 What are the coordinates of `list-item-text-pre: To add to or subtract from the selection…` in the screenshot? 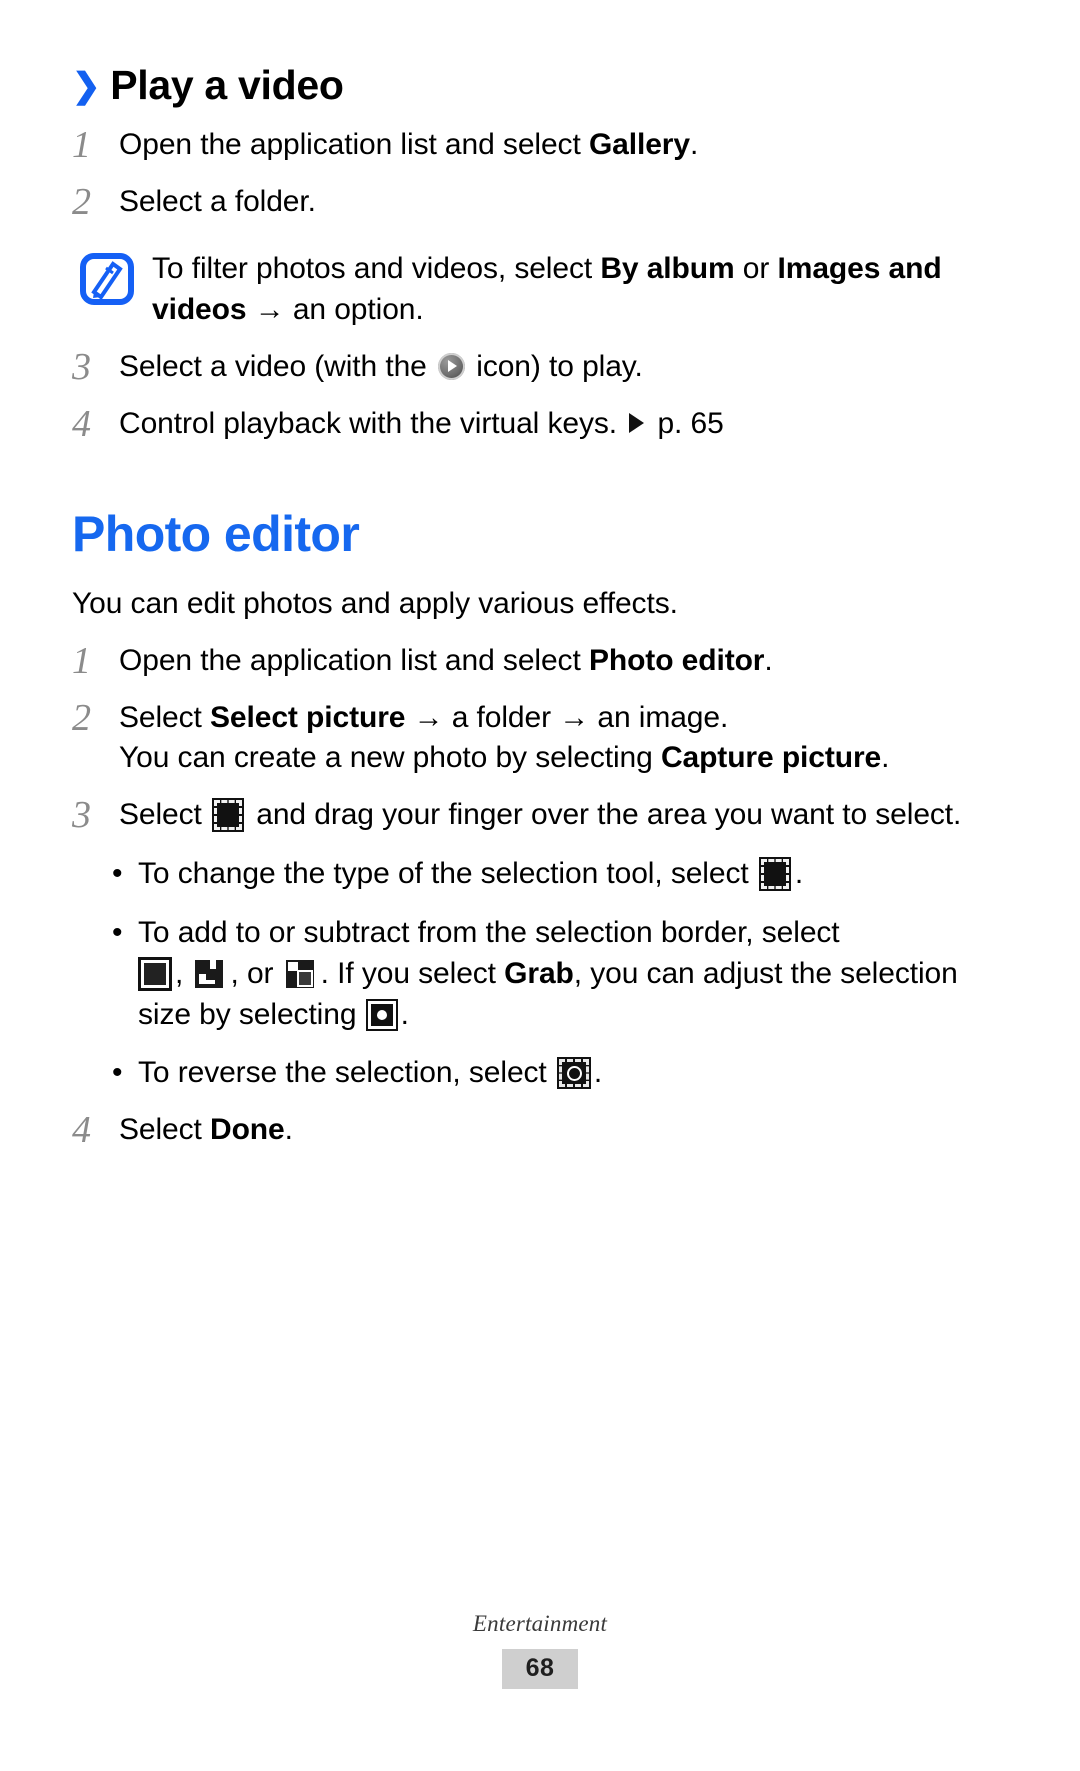 It's located at (489, 932).